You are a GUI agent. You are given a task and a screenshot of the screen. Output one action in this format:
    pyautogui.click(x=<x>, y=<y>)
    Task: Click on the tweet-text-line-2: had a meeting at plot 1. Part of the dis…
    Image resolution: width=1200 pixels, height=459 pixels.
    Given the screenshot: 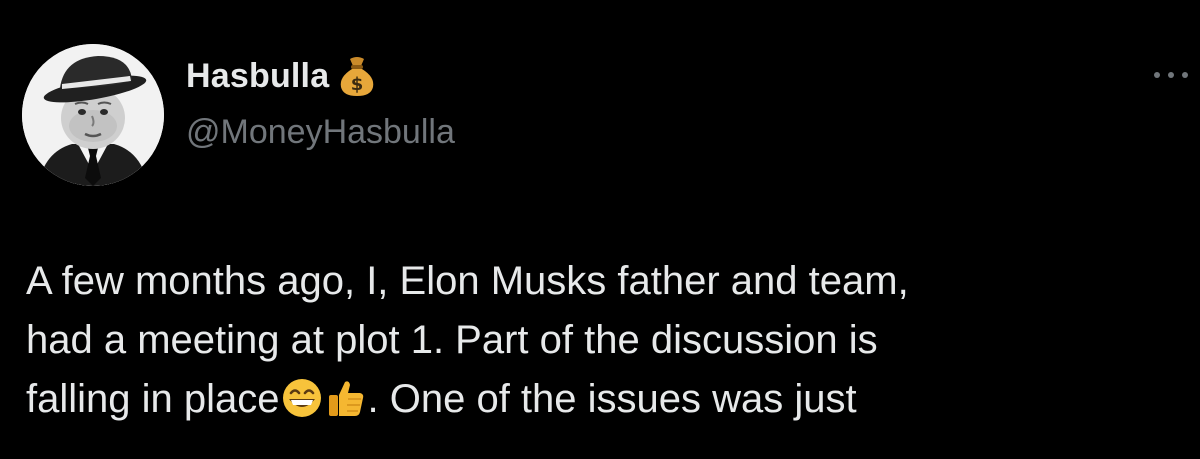 What is the action you would take?
    pyautogui.click(x=452, y=340)
    